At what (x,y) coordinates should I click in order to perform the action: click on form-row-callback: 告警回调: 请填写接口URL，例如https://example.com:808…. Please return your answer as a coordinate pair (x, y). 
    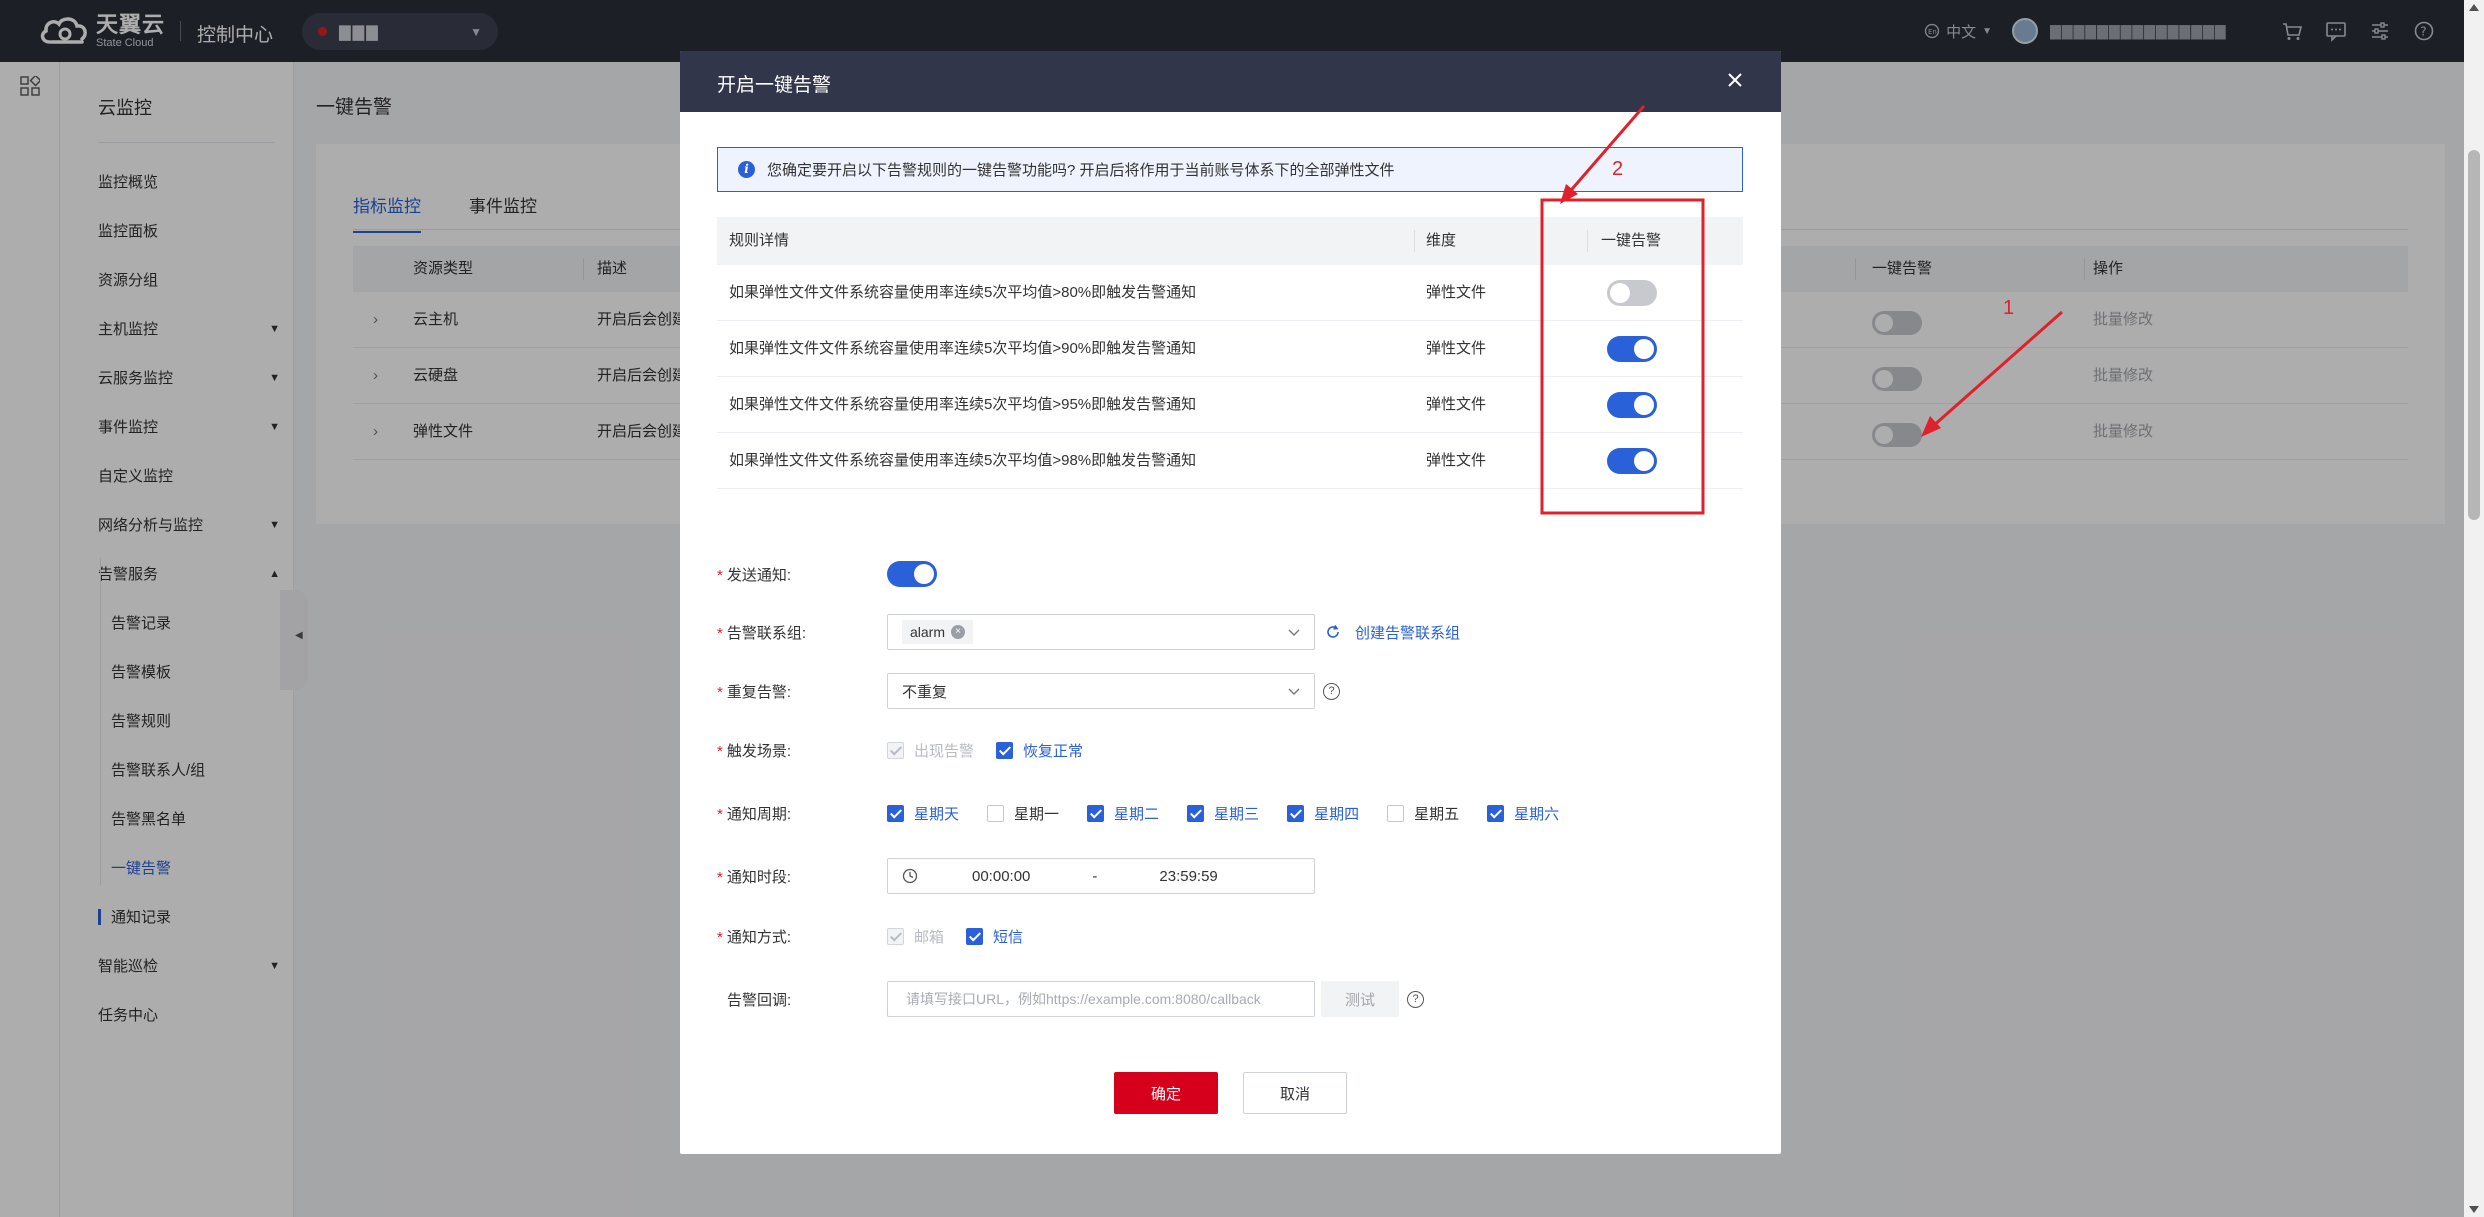
    Looking at the image, I should click on (1230, 999).